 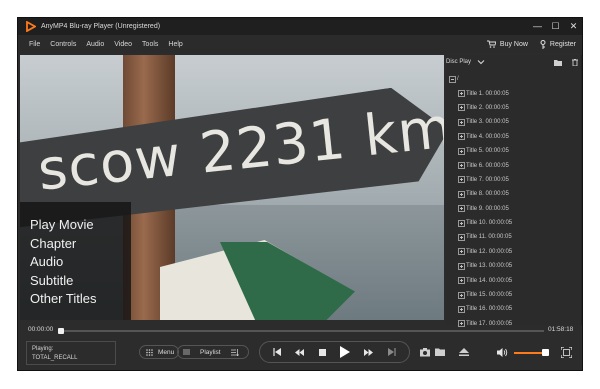 I want to click on chevron-down-icon, so click(x=481, y=62).